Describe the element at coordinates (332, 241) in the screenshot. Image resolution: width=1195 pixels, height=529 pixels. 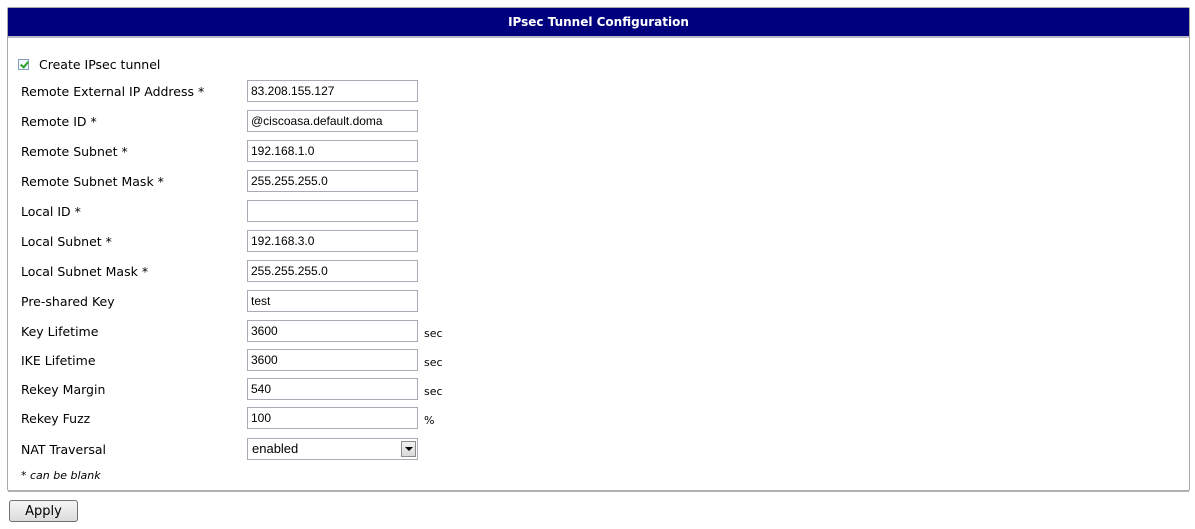
I see `local-subnet-input: 192.168.3.0` at that location.